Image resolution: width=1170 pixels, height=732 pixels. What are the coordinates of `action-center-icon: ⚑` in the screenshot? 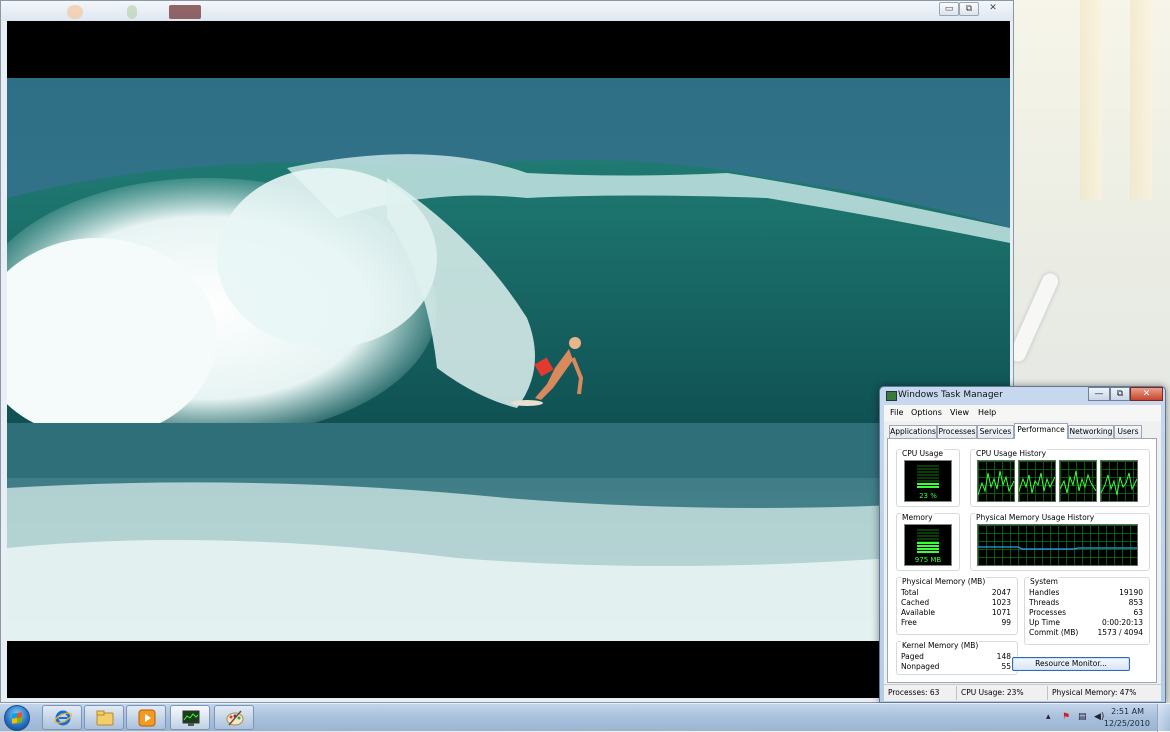 It's located at (1066, 717).